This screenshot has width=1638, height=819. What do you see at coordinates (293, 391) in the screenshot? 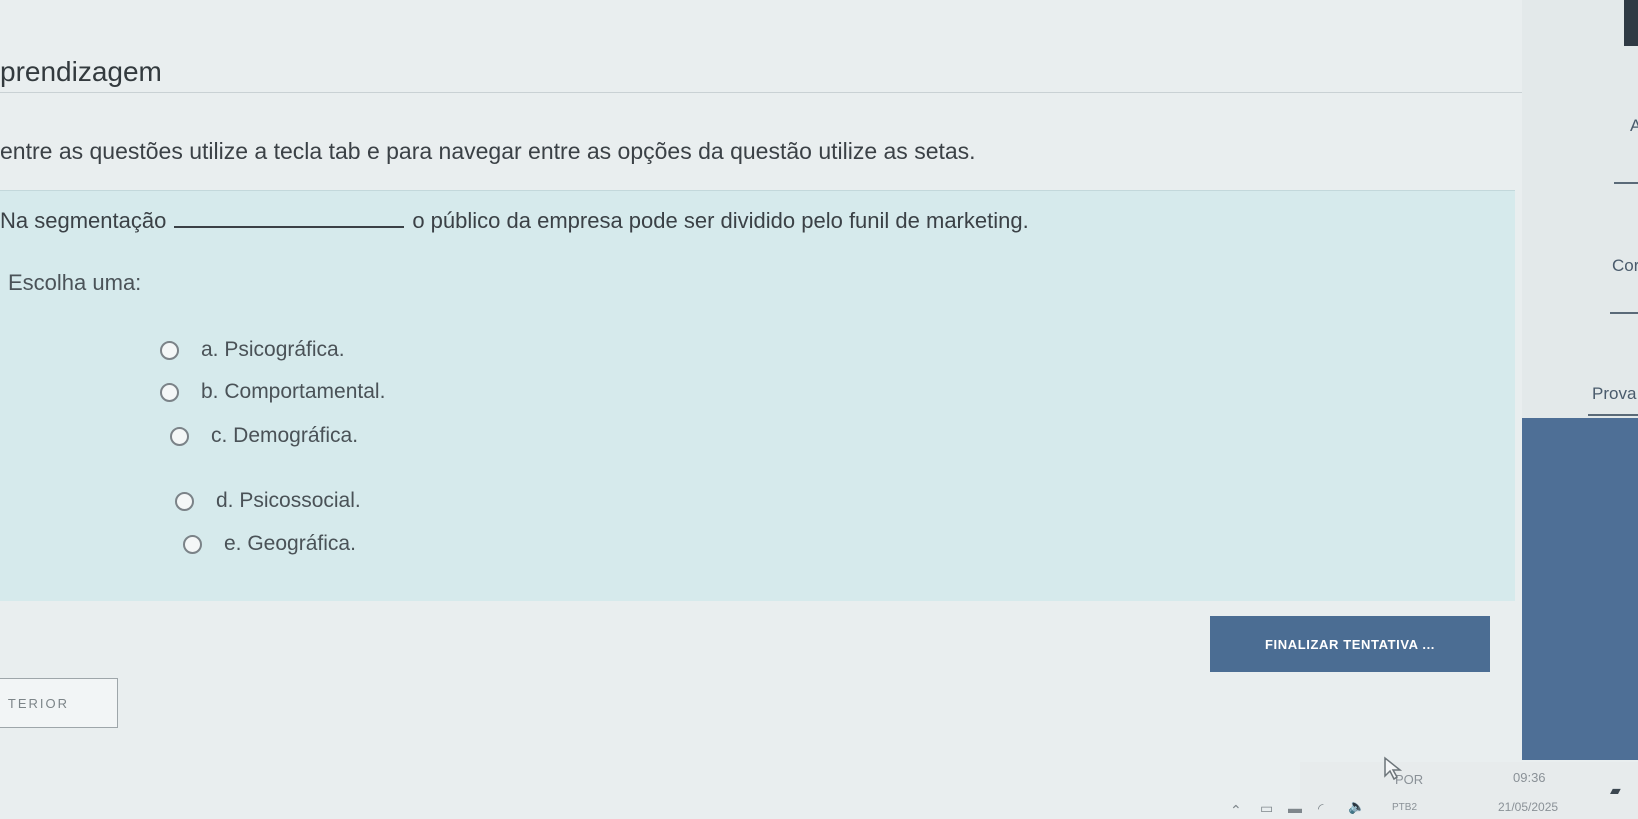
I see `option-b-label: b. Comportamental.` at bounding box center [293, 391].